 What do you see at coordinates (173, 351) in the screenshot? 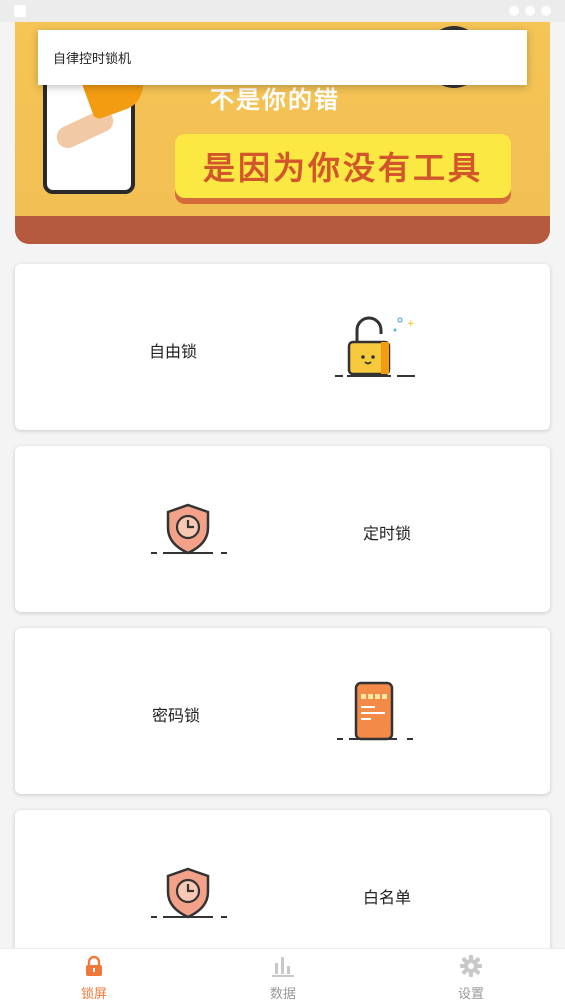
I see `card-label: 自由锁` at bounding box center [173, 351].